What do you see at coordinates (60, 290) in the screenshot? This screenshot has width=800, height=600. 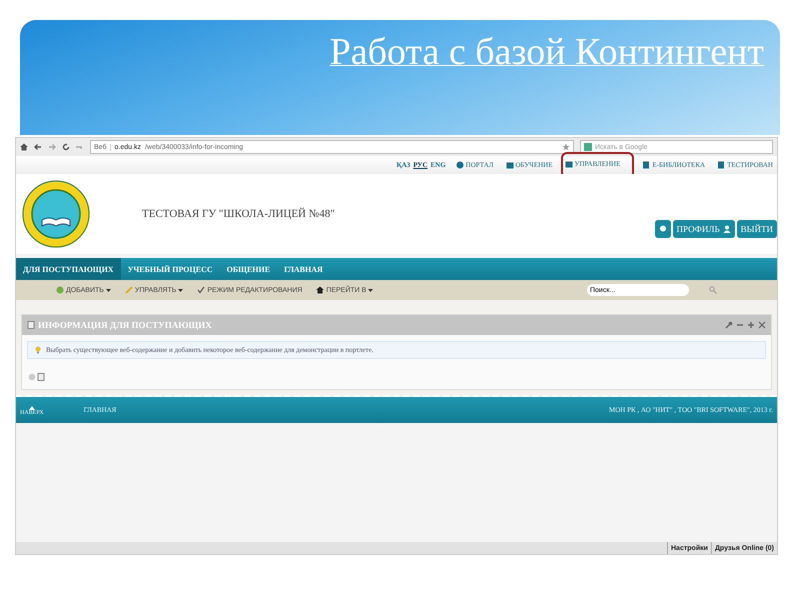 I see `plus-circle-icon` at bounding box center [60, 290].